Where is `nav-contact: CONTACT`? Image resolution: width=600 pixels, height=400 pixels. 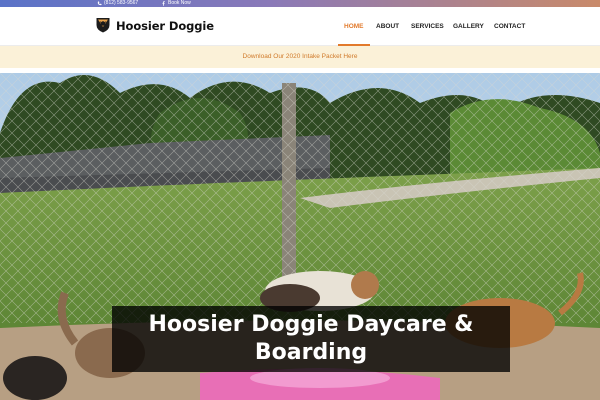 nav-contact: CONTACT is located at coordinates (509, 28).